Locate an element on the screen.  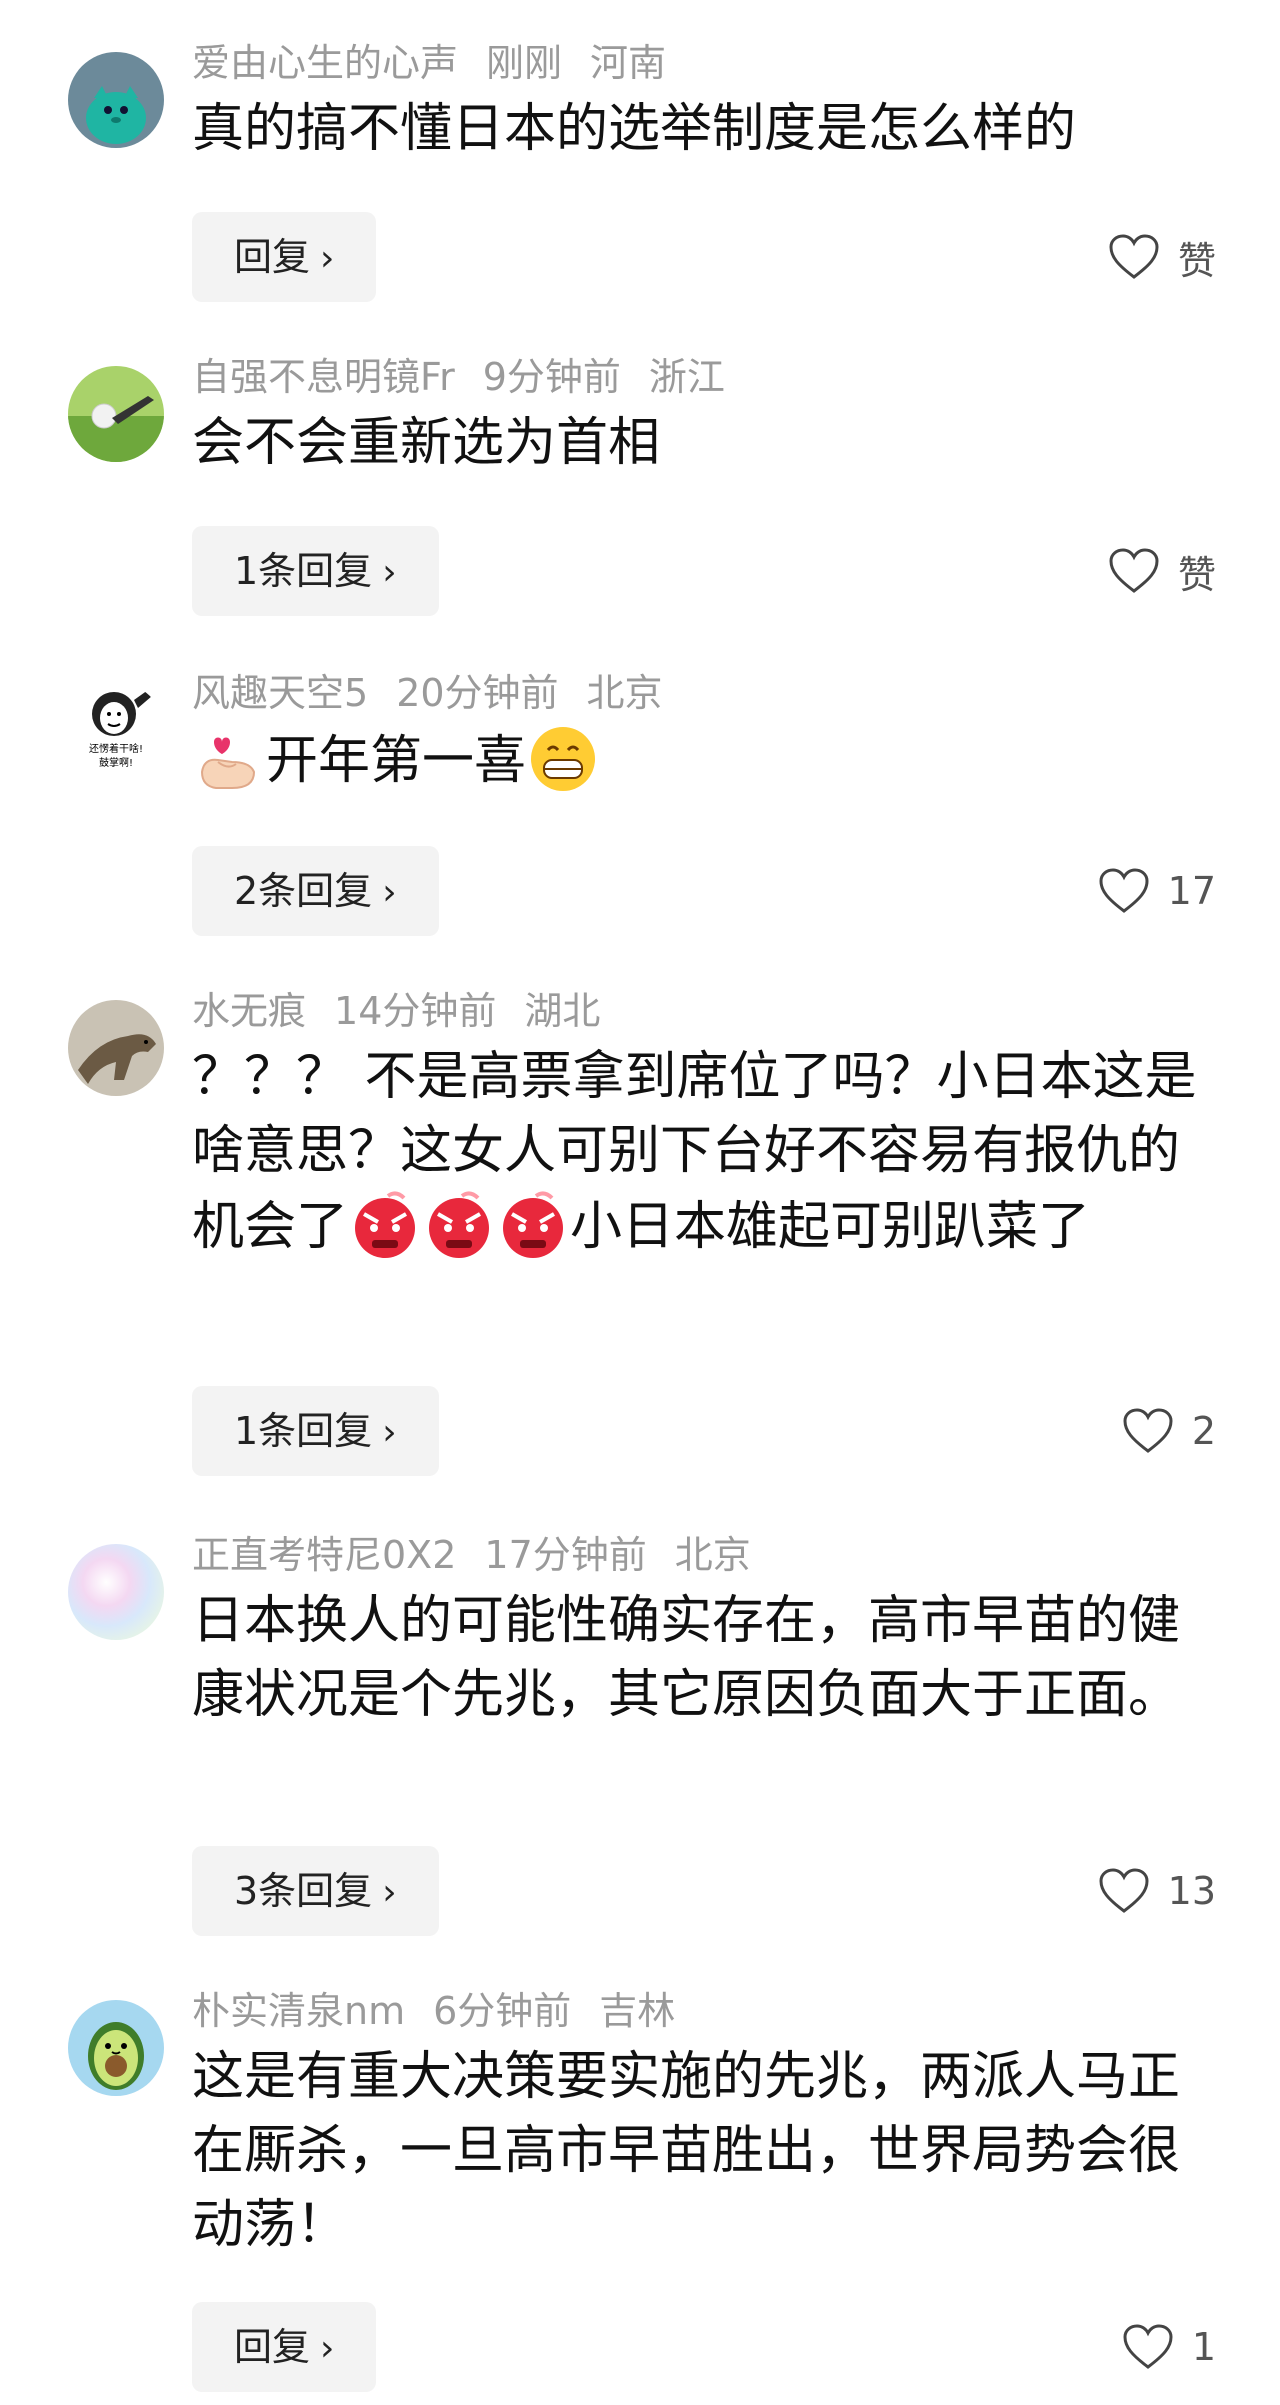
location: 吉林 is located at coordinates (637, 2011).